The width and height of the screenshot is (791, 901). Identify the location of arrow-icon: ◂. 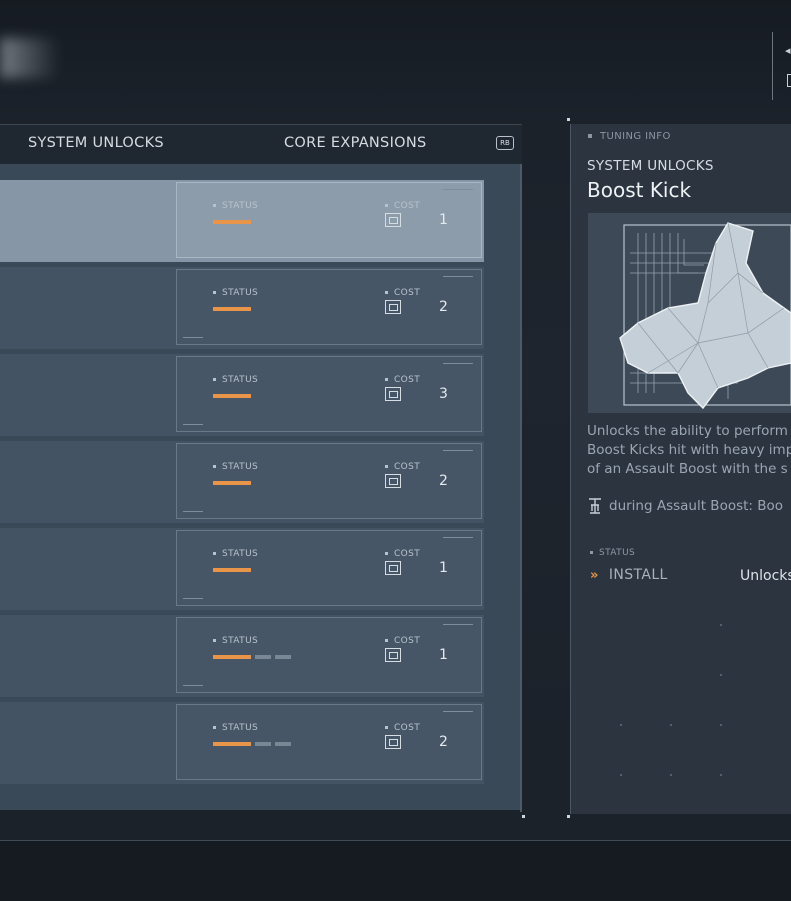
(788, 50).